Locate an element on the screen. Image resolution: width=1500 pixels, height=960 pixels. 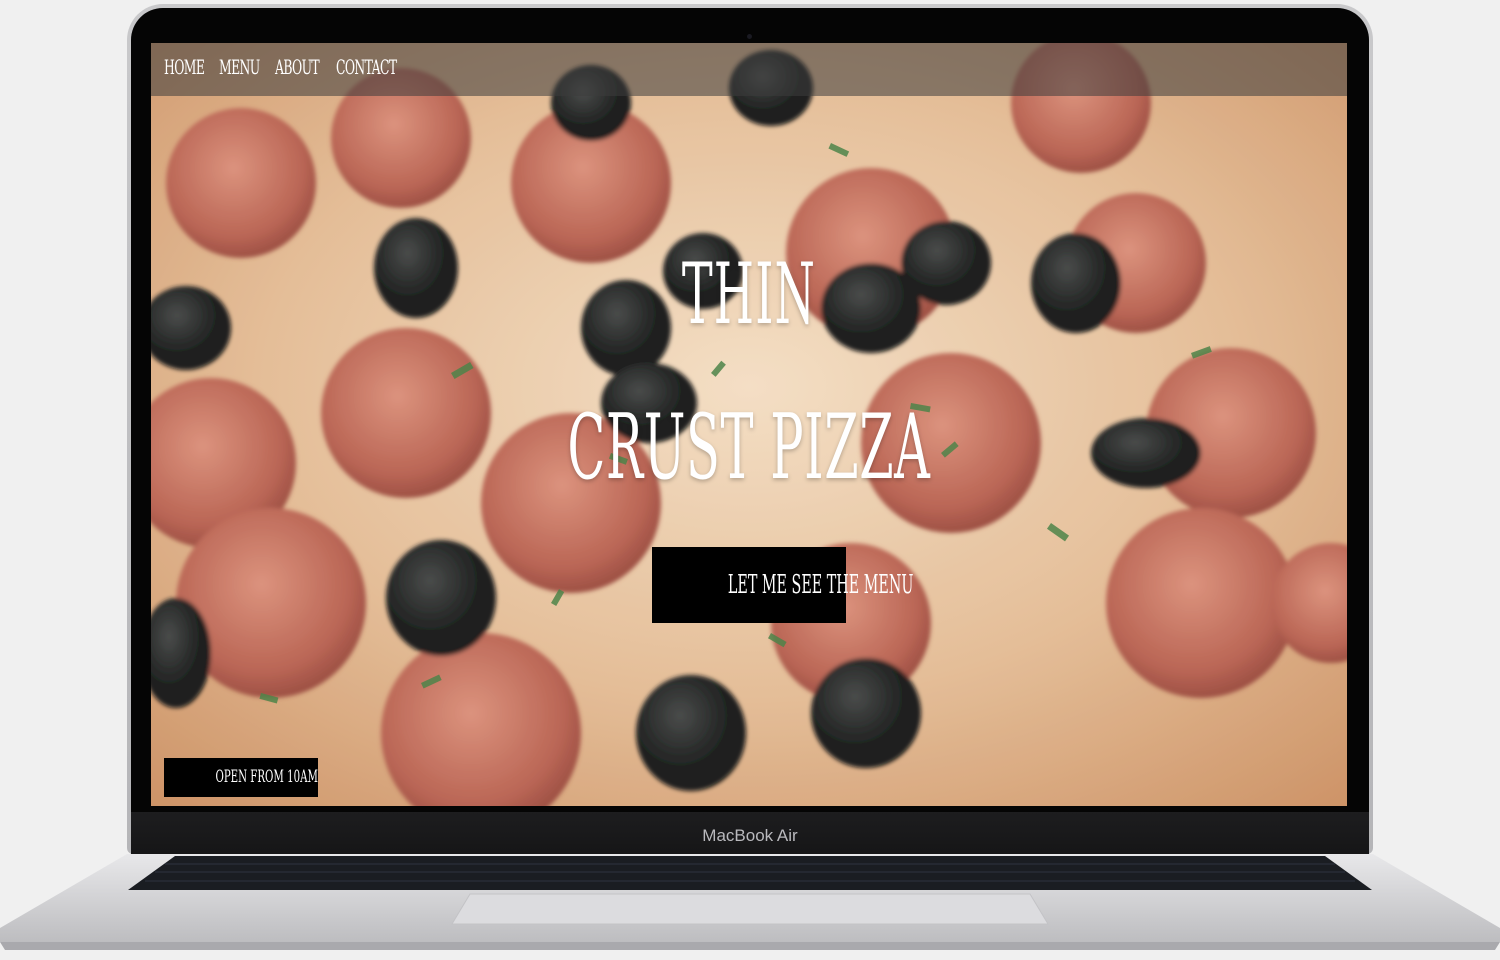
device-brand-label: MacBook Air is located at coordinates (750, 835).